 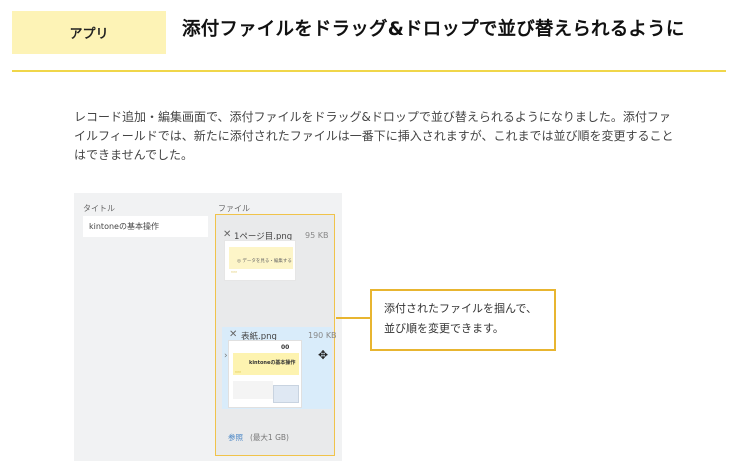 What do you see at coordinates (461, 308) in the screenshot?
I see `callout-line: 添付されたファイルを掴んで、` at bounding box center [461, 308].